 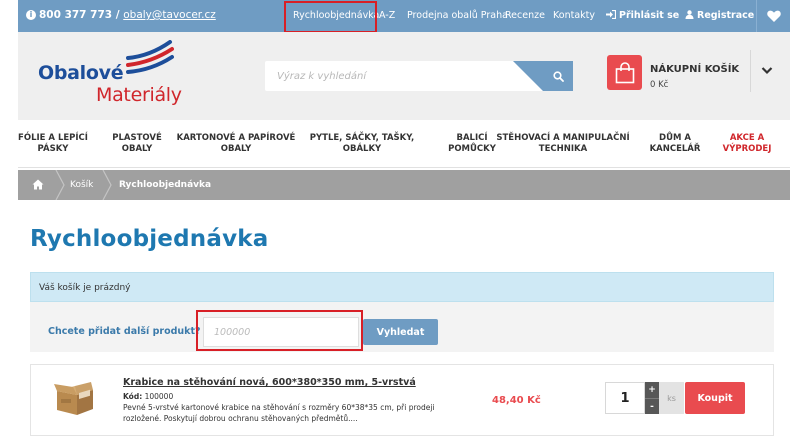 I want to click on search-button, so click(x=558, y=76).